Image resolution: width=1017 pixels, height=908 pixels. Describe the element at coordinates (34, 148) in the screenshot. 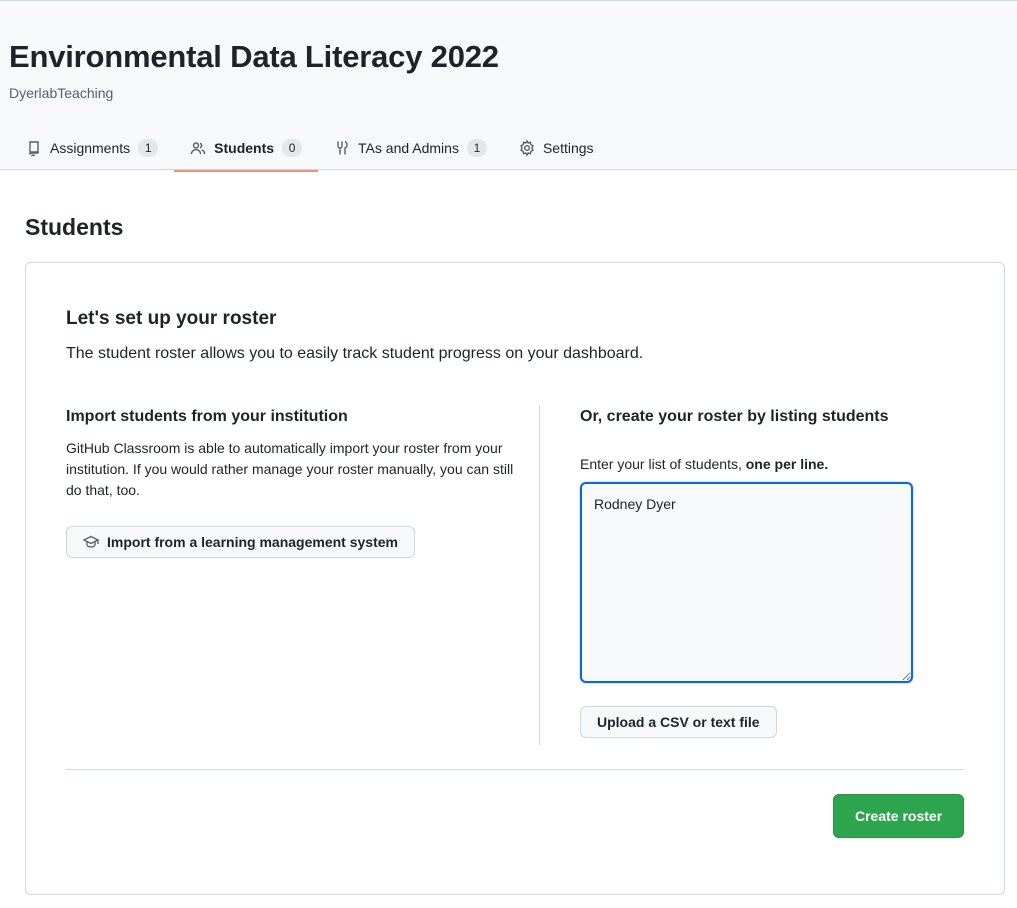

I see `book-icon` at that location.